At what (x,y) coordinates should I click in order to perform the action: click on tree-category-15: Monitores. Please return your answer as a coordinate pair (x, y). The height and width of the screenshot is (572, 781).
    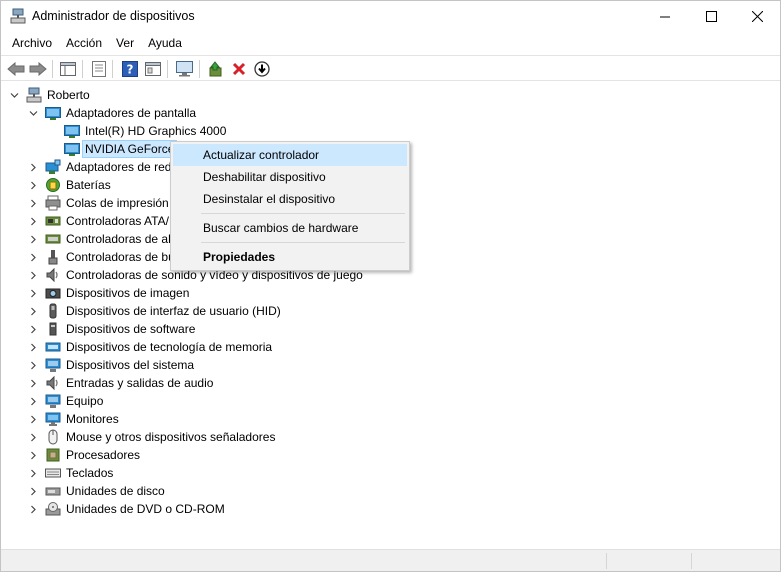
    Looking at the image, I should click on (390, 419).